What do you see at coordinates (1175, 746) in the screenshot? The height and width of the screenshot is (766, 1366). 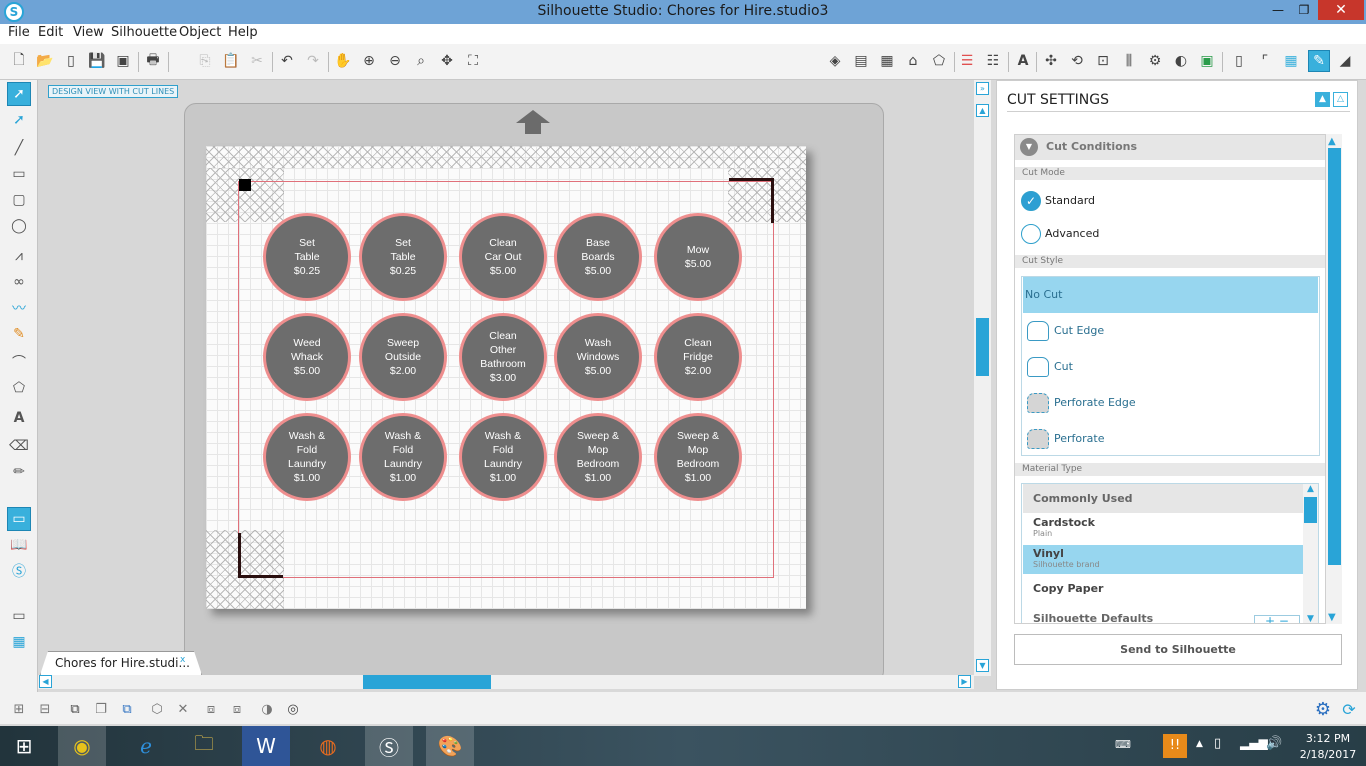 I see `notification-app-icon: !!` at bounding box center [1175, 746].